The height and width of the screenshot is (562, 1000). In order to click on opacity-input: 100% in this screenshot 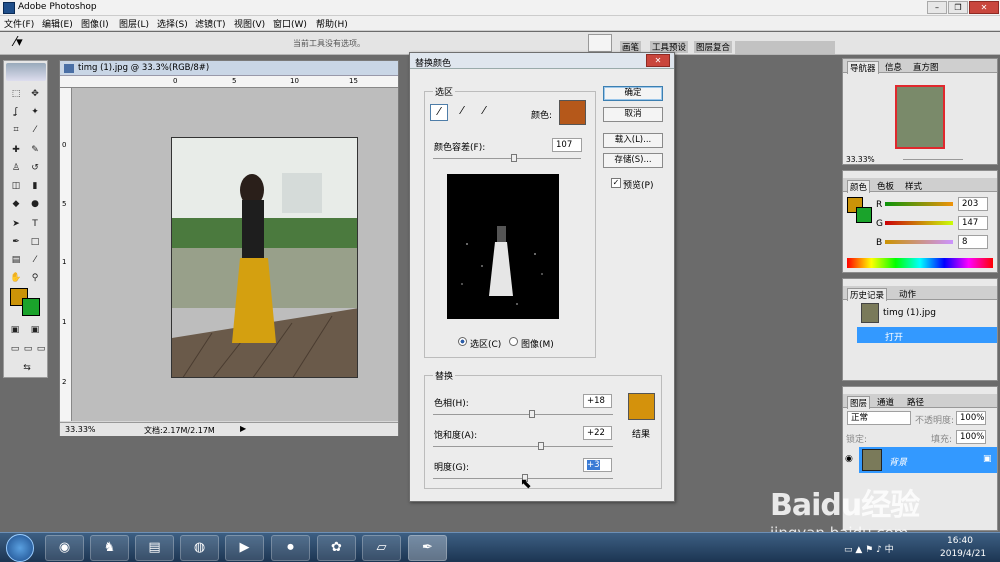, I will do `click(971, 418)`.